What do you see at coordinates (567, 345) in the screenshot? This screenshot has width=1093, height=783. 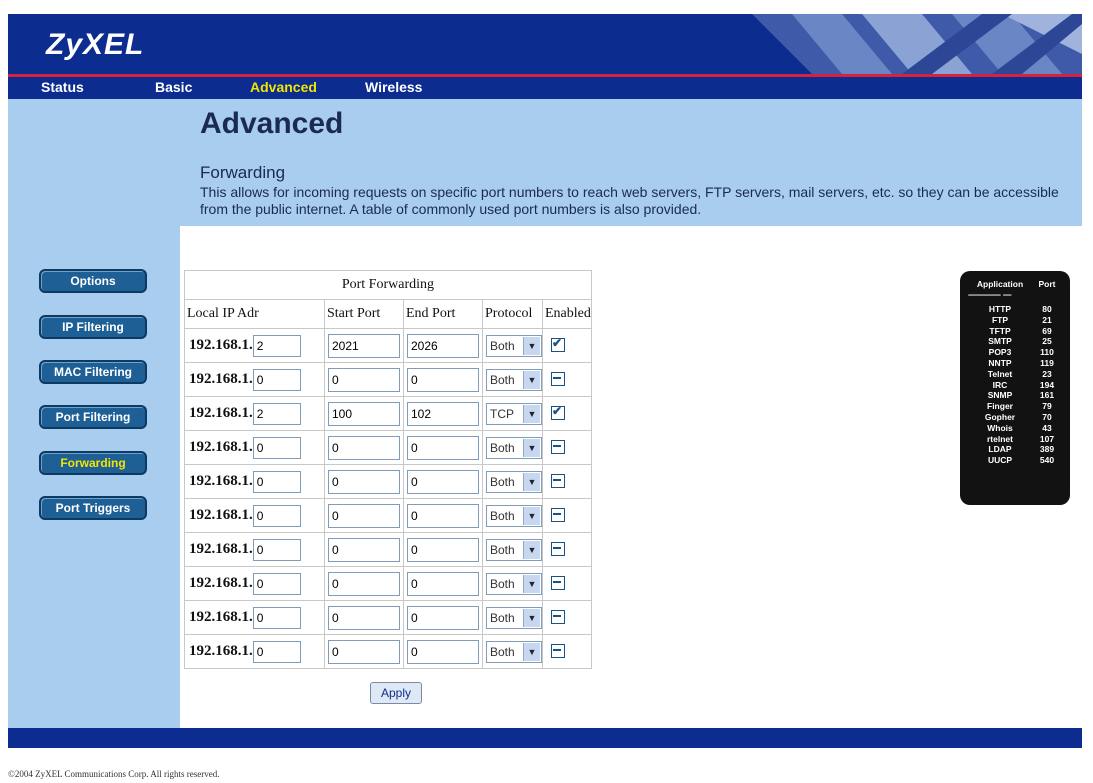 I see `enabled-cell: ✔` at bounding box center [567, 345].